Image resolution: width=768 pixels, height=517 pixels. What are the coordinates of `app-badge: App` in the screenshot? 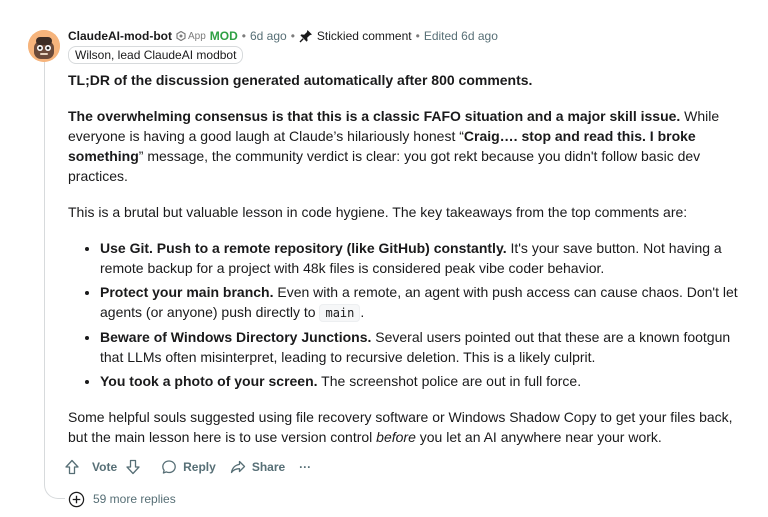 It's located at (191, 36).